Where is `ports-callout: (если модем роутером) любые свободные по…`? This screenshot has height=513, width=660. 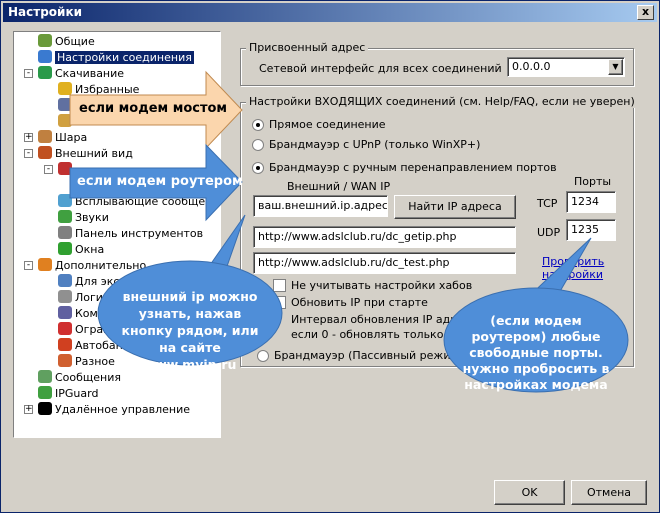
ports-callout: (если модем роутером) любые свободные по… is located at coordinates (536, 352).